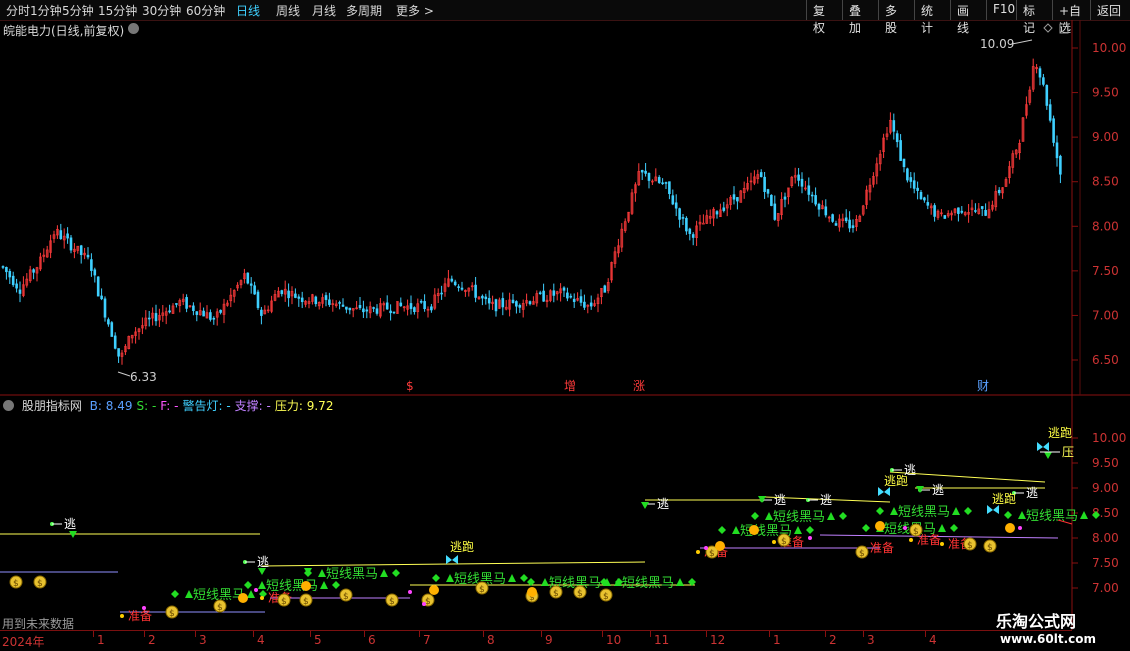 This screenshot has width=1130, height=651. I want to click on time-axis-label: 3, so click(203, 640).